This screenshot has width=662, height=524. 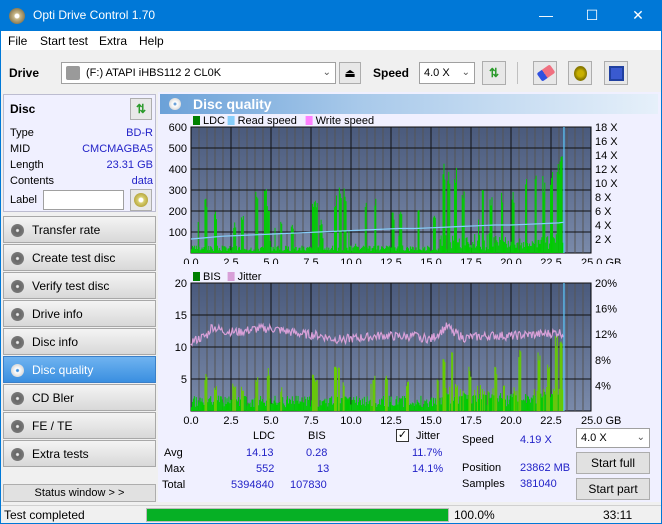 I want to click on window-title: Opti Drive Control 1.70, so click(x=94, y=15).